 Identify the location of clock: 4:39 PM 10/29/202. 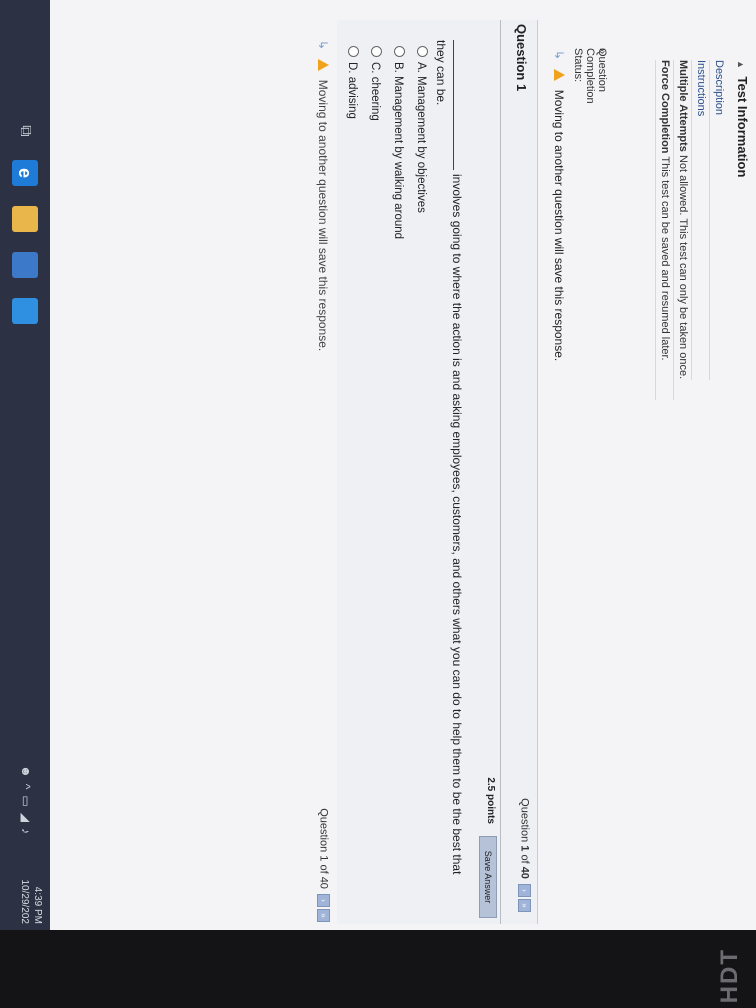
(31, 902).